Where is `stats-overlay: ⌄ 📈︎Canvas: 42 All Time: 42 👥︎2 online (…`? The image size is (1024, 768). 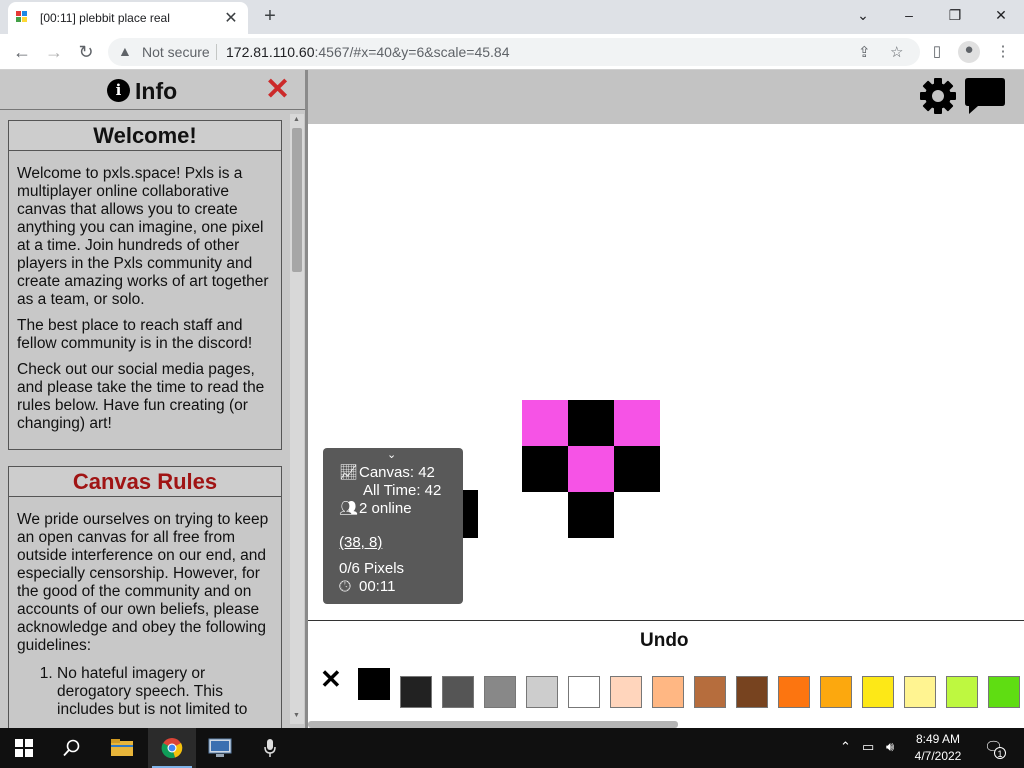 stats-overlay: ⌄ 📈︎Canvas: 42 All Time: 42 👥︎2 online (… is located at coordinates (393, 526).